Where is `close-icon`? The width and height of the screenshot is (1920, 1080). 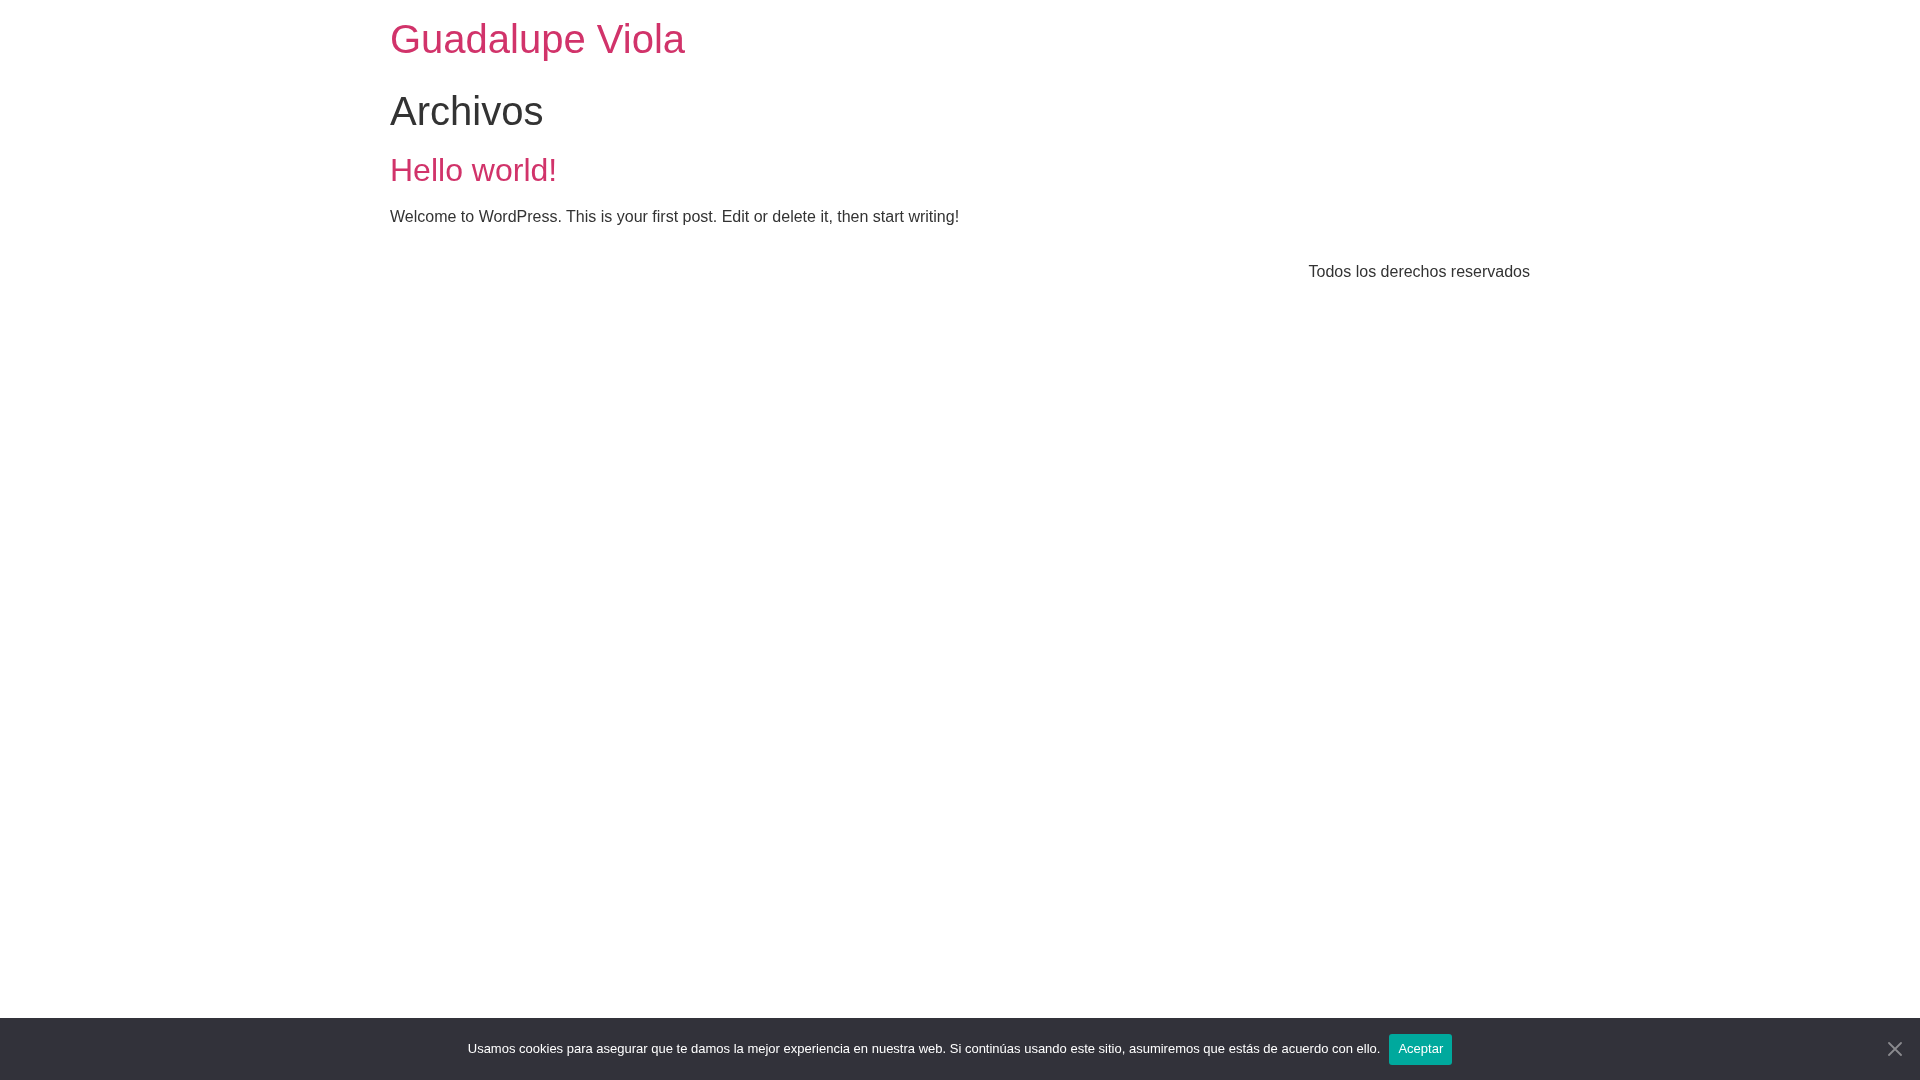
close-icon is located at coordinates (1895, 1049).